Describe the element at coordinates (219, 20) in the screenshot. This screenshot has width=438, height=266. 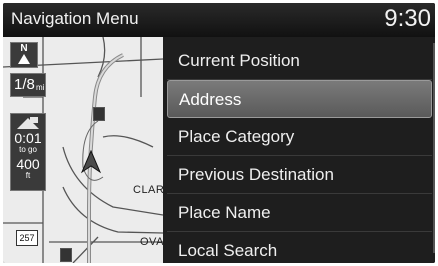
I see `header-bar: Navigation Menu 9:30` at that location.